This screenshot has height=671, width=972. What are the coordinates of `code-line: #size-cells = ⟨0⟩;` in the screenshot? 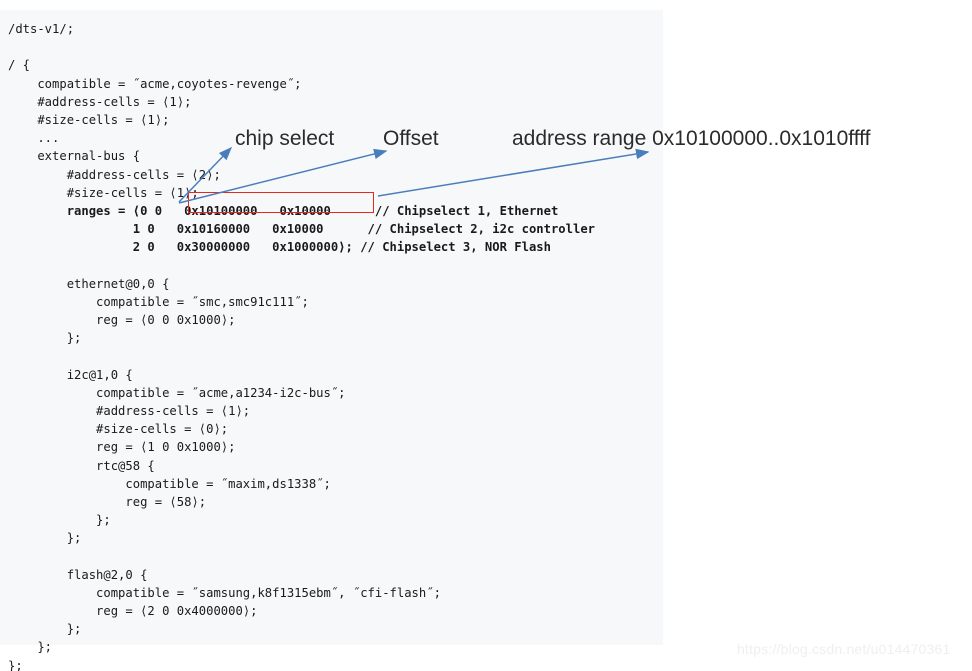 It's located at (118, 429).